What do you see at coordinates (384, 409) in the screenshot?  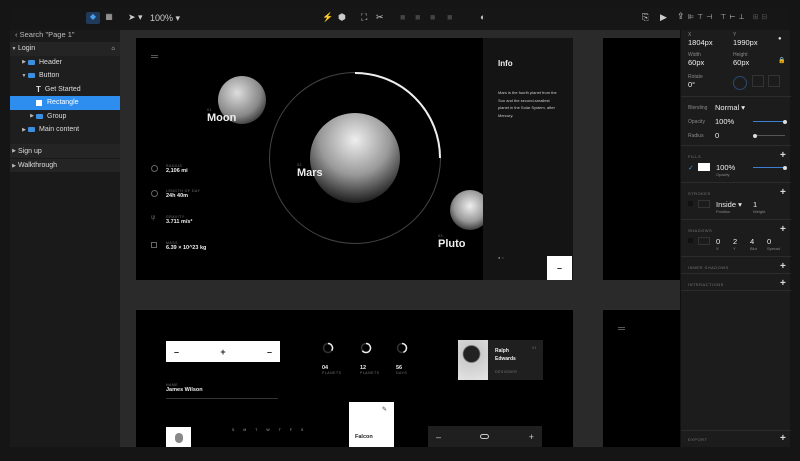 I see `edit-icon: ✎` at bounding box center [384, 409].